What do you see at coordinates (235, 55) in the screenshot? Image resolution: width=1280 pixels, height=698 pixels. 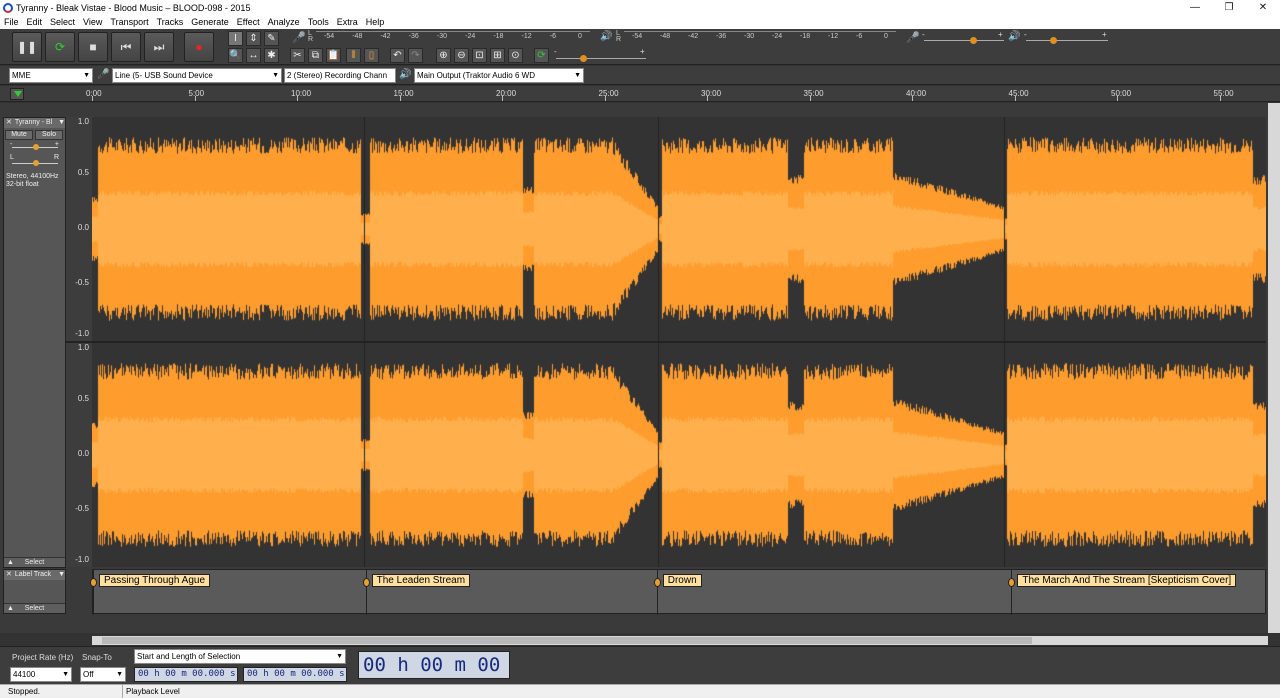 I see `zoom-tool-icon: 🔍` at bounding box center [235, 55].